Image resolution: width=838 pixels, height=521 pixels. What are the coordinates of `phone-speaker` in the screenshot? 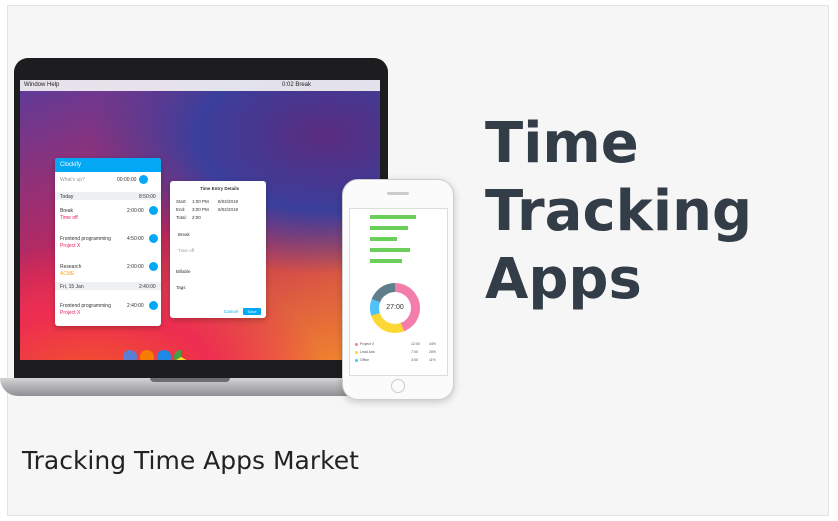 It's located at (398, 193).